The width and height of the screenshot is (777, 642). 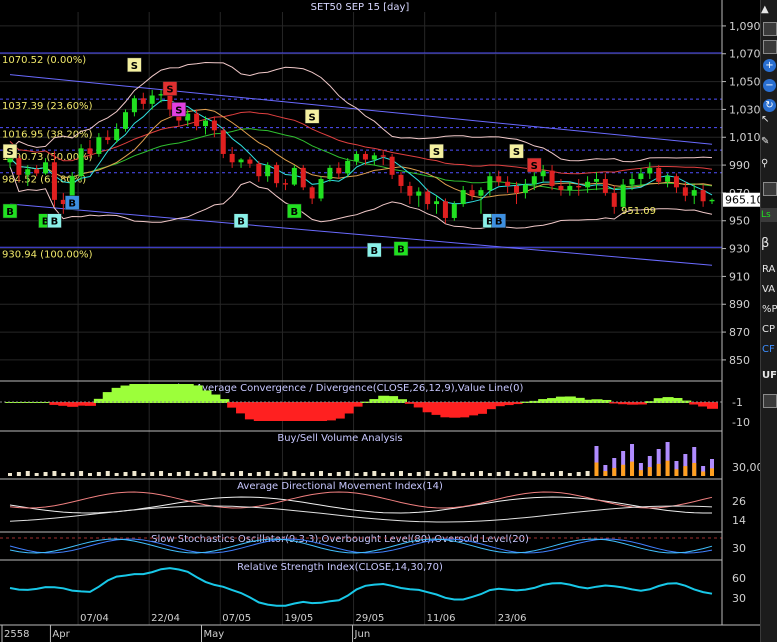 I want to click on toolbar-item-pp: %P, so click(x=769, y=310).